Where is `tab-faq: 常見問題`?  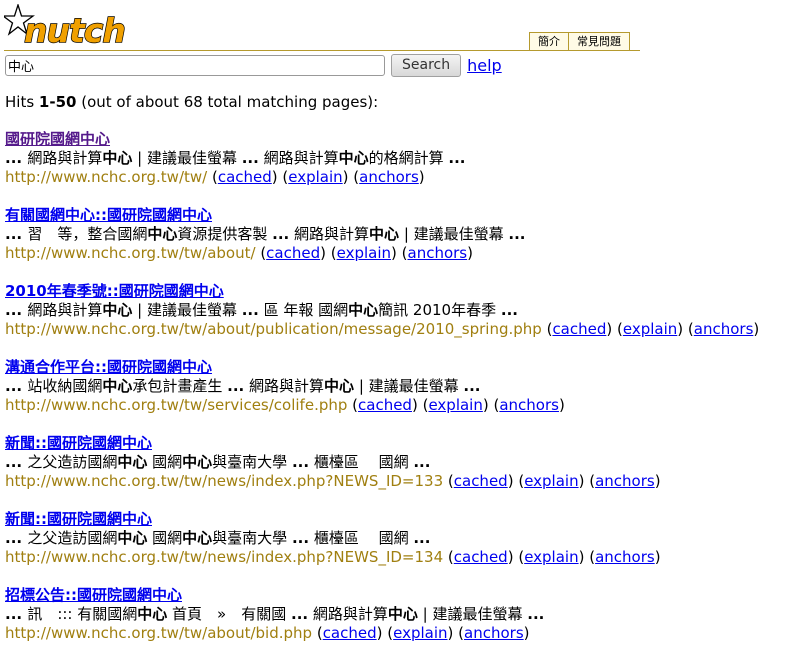
tab-faq: 常見問題 is located at coordinates (599, 41).